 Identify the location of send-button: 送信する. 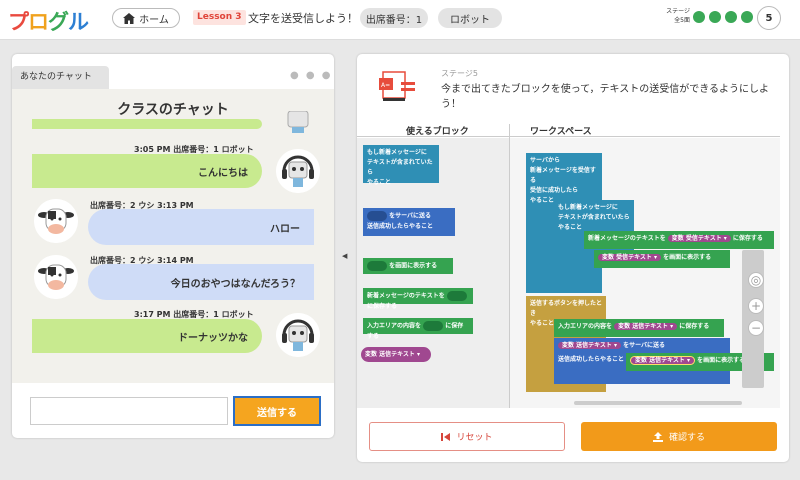
(277, 411).